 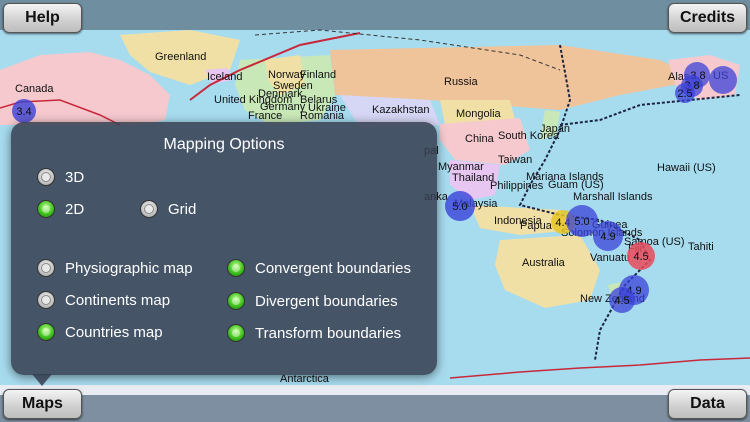 I want to click on earthquake-marker: 2.5, so click(x=685, y=93).